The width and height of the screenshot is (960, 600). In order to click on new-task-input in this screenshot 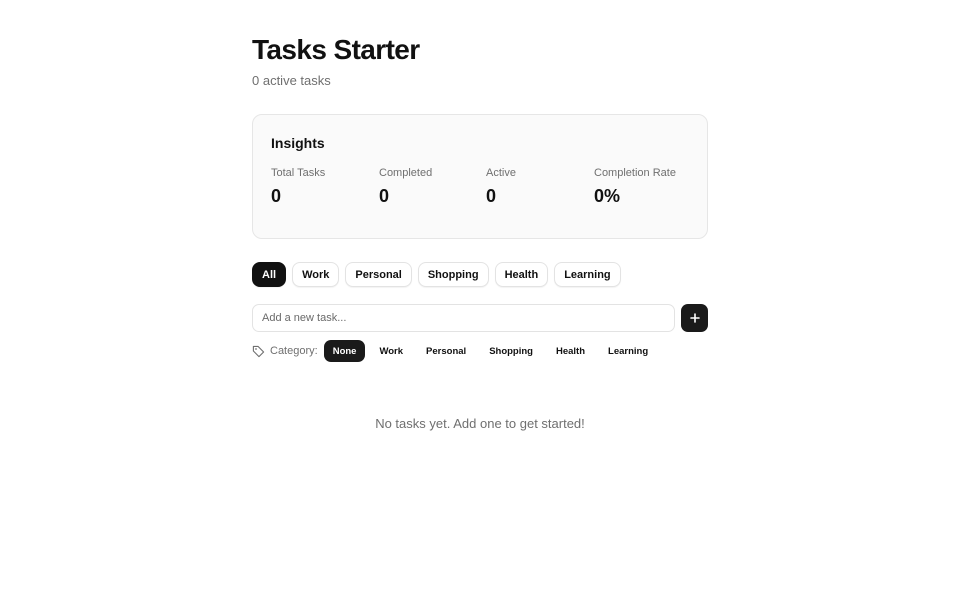, I will do `click(463, 318)`.